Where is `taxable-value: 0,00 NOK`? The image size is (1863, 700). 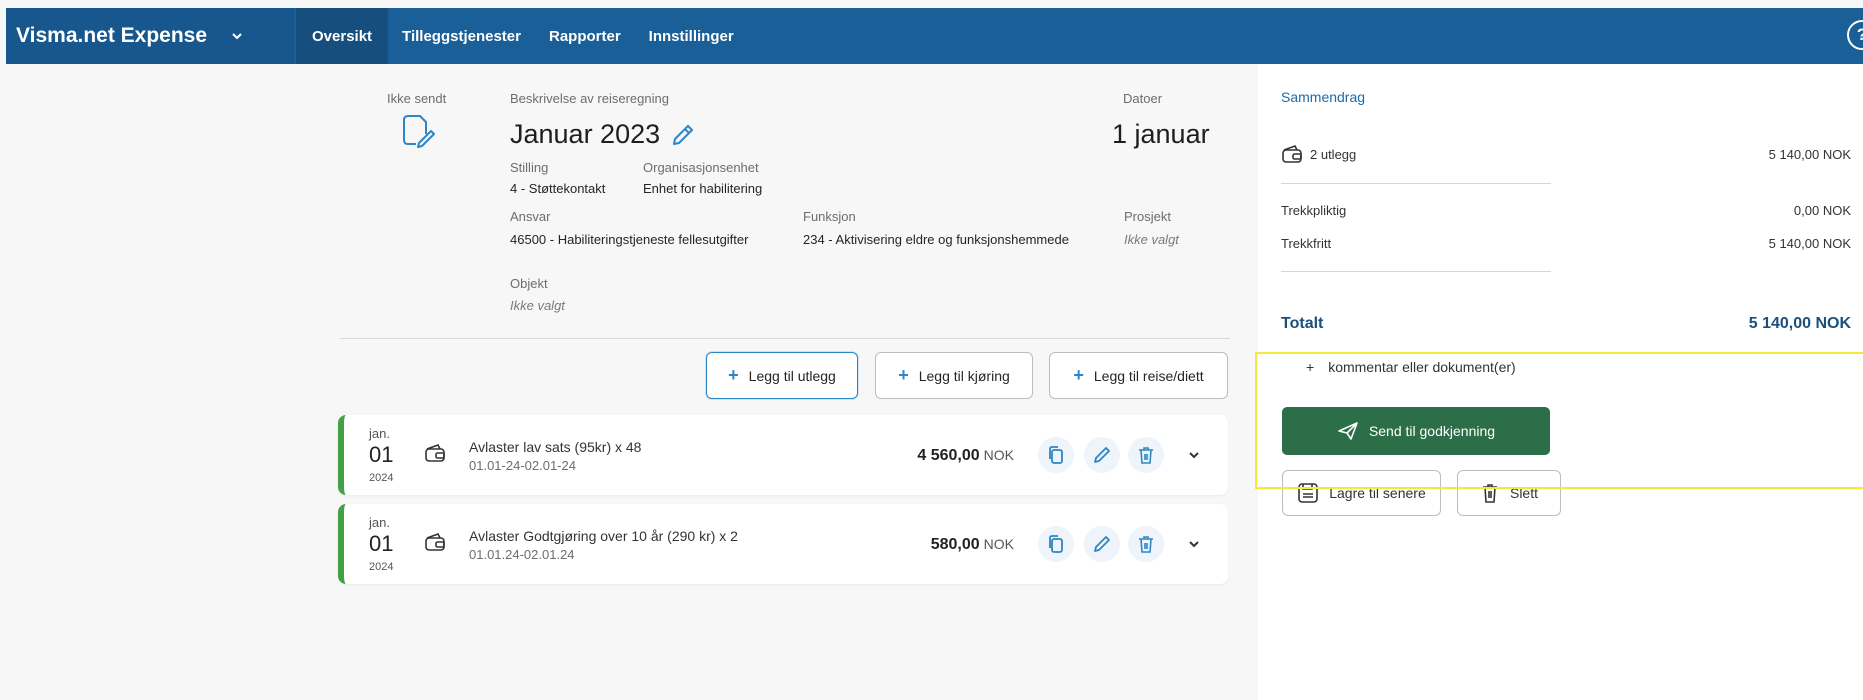
taxable-value: 0,00 NOK is located at coordinates (1822, 210).